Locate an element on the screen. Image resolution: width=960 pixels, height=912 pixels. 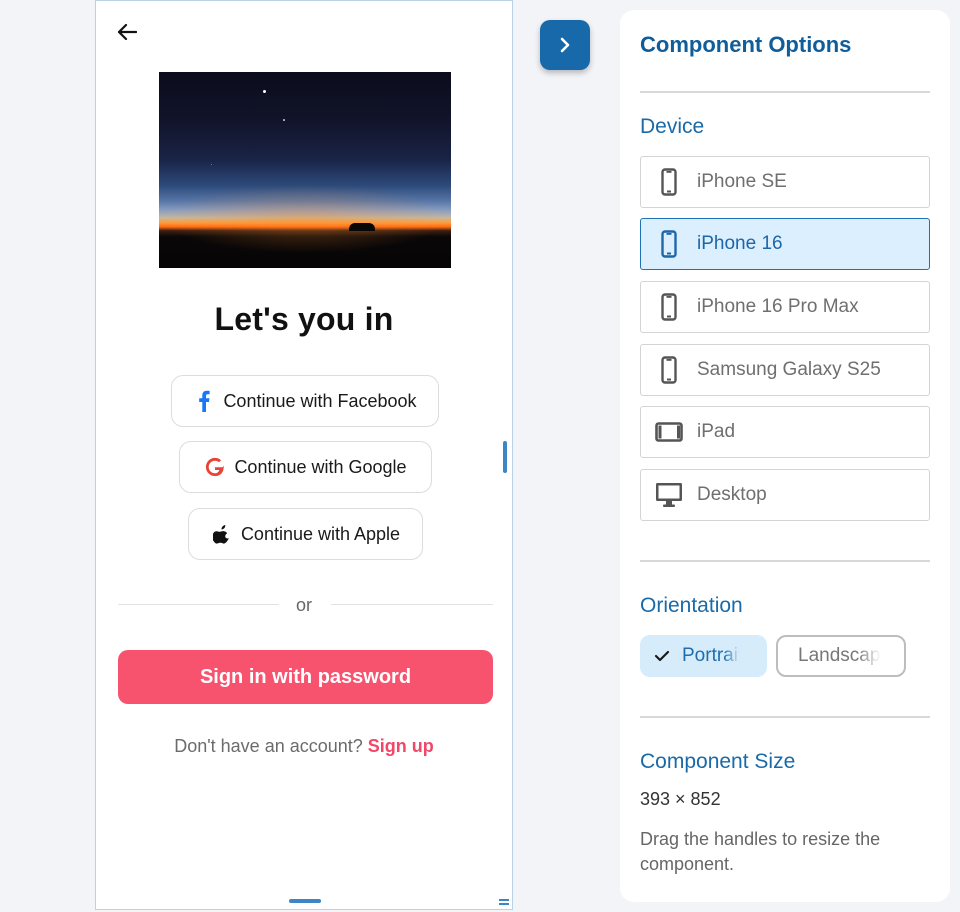
apple-icon is located at coordinates (222, 534).